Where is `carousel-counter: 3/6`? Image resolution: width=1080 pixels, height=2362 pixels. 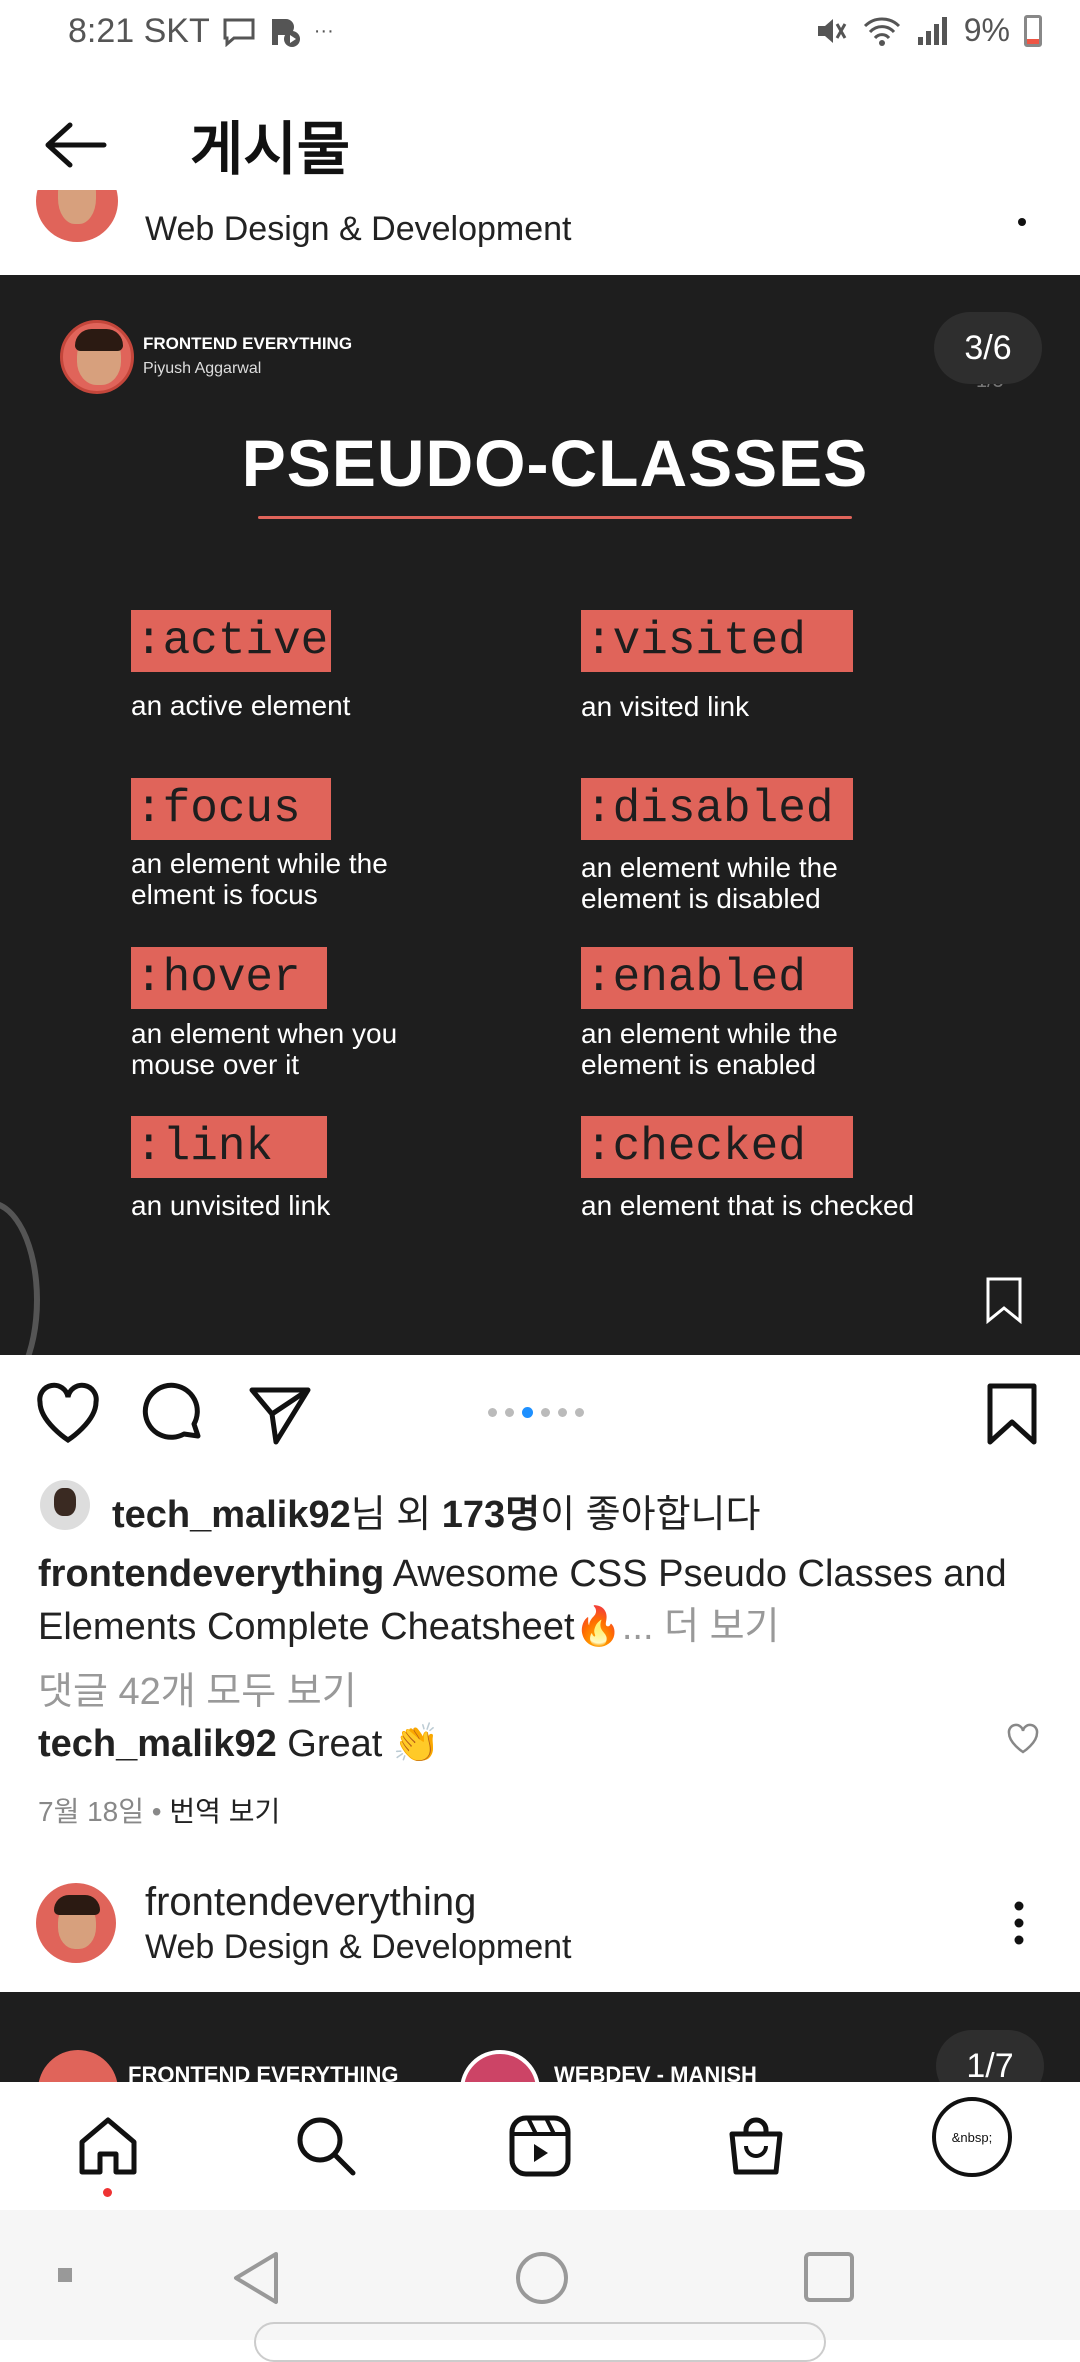
carousel-counter: 3/6 is located at coordinates (988, 348).